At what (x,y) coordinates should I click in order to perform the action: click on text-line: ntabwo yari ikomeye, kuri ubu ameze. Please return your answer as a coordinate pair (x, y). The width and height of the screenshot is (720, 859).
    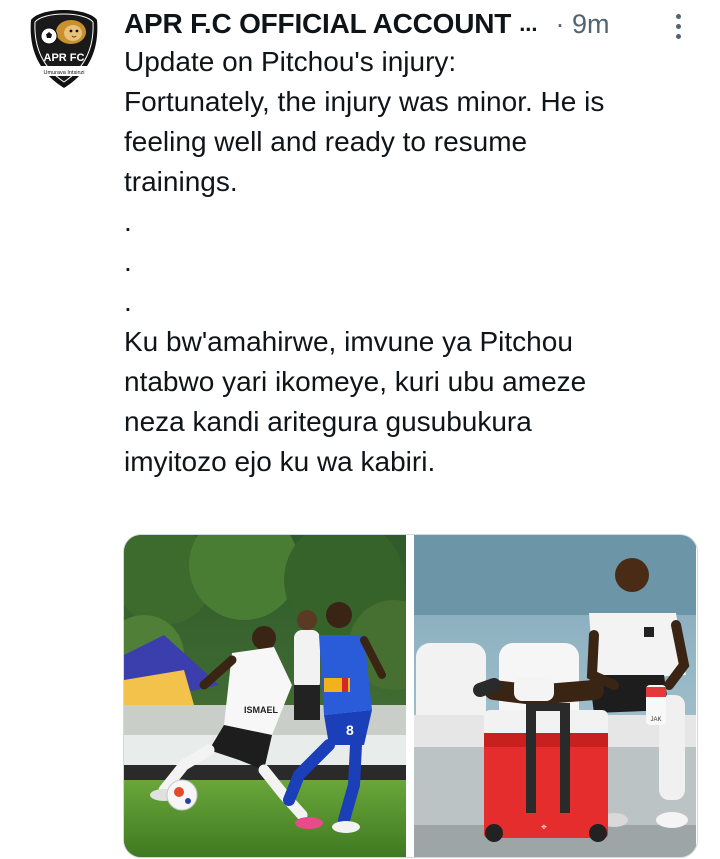
    Looking at the image, I should click on (355, 381).